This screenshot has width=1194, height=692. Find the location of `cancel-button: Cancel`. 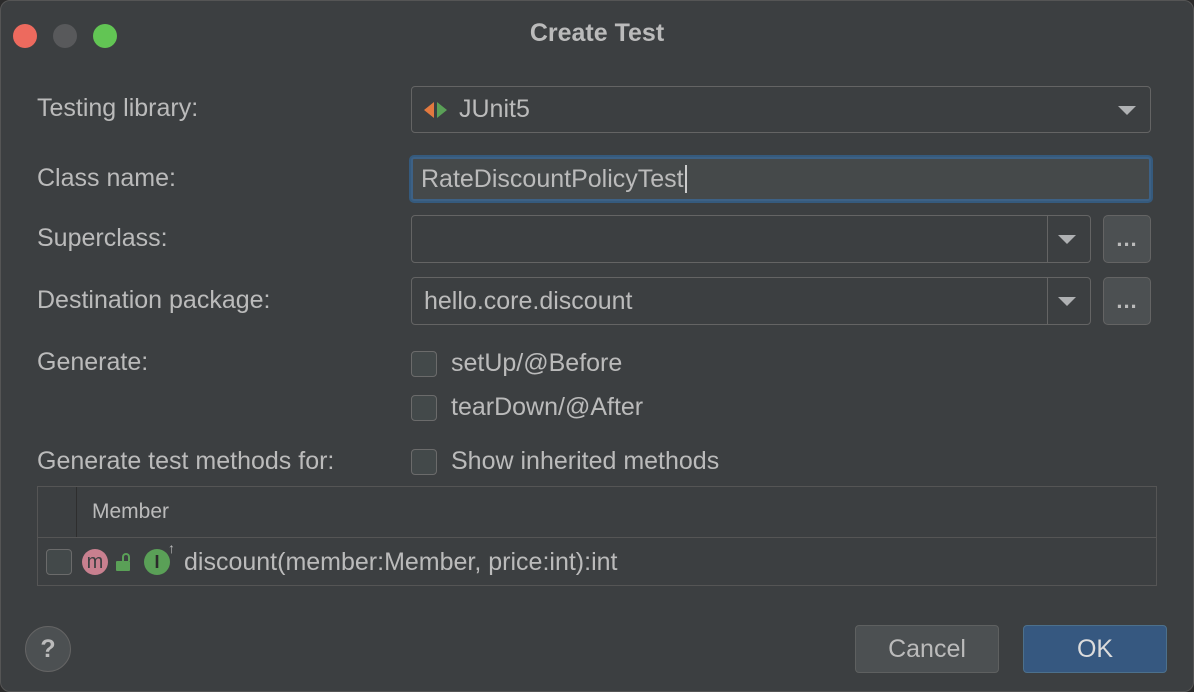

cancel-button: Cancel is located at coordinates (927, 649).